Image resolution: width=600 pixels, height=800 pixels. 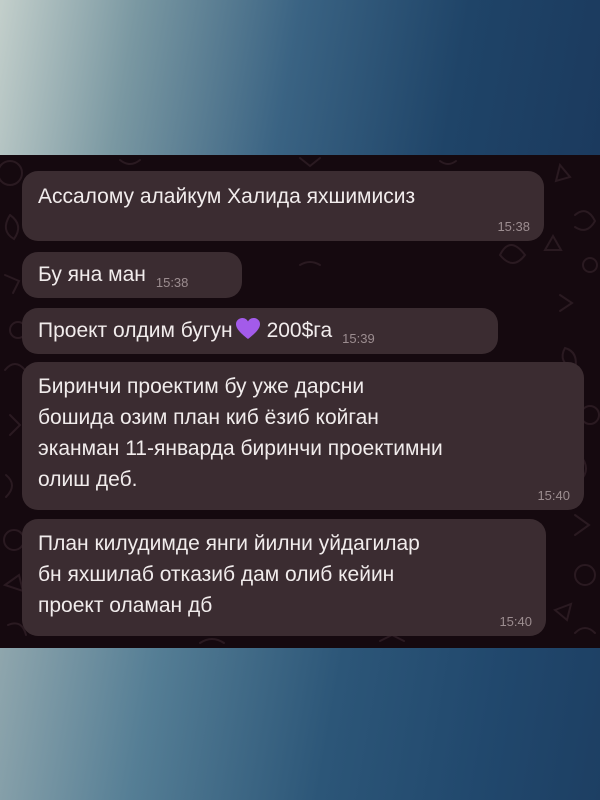 What do you see at coordinates (201, 386) in the screenshot?
I see `message-line: Биринчи проектим бу уже дарсни` at bounding box center [201, 386].